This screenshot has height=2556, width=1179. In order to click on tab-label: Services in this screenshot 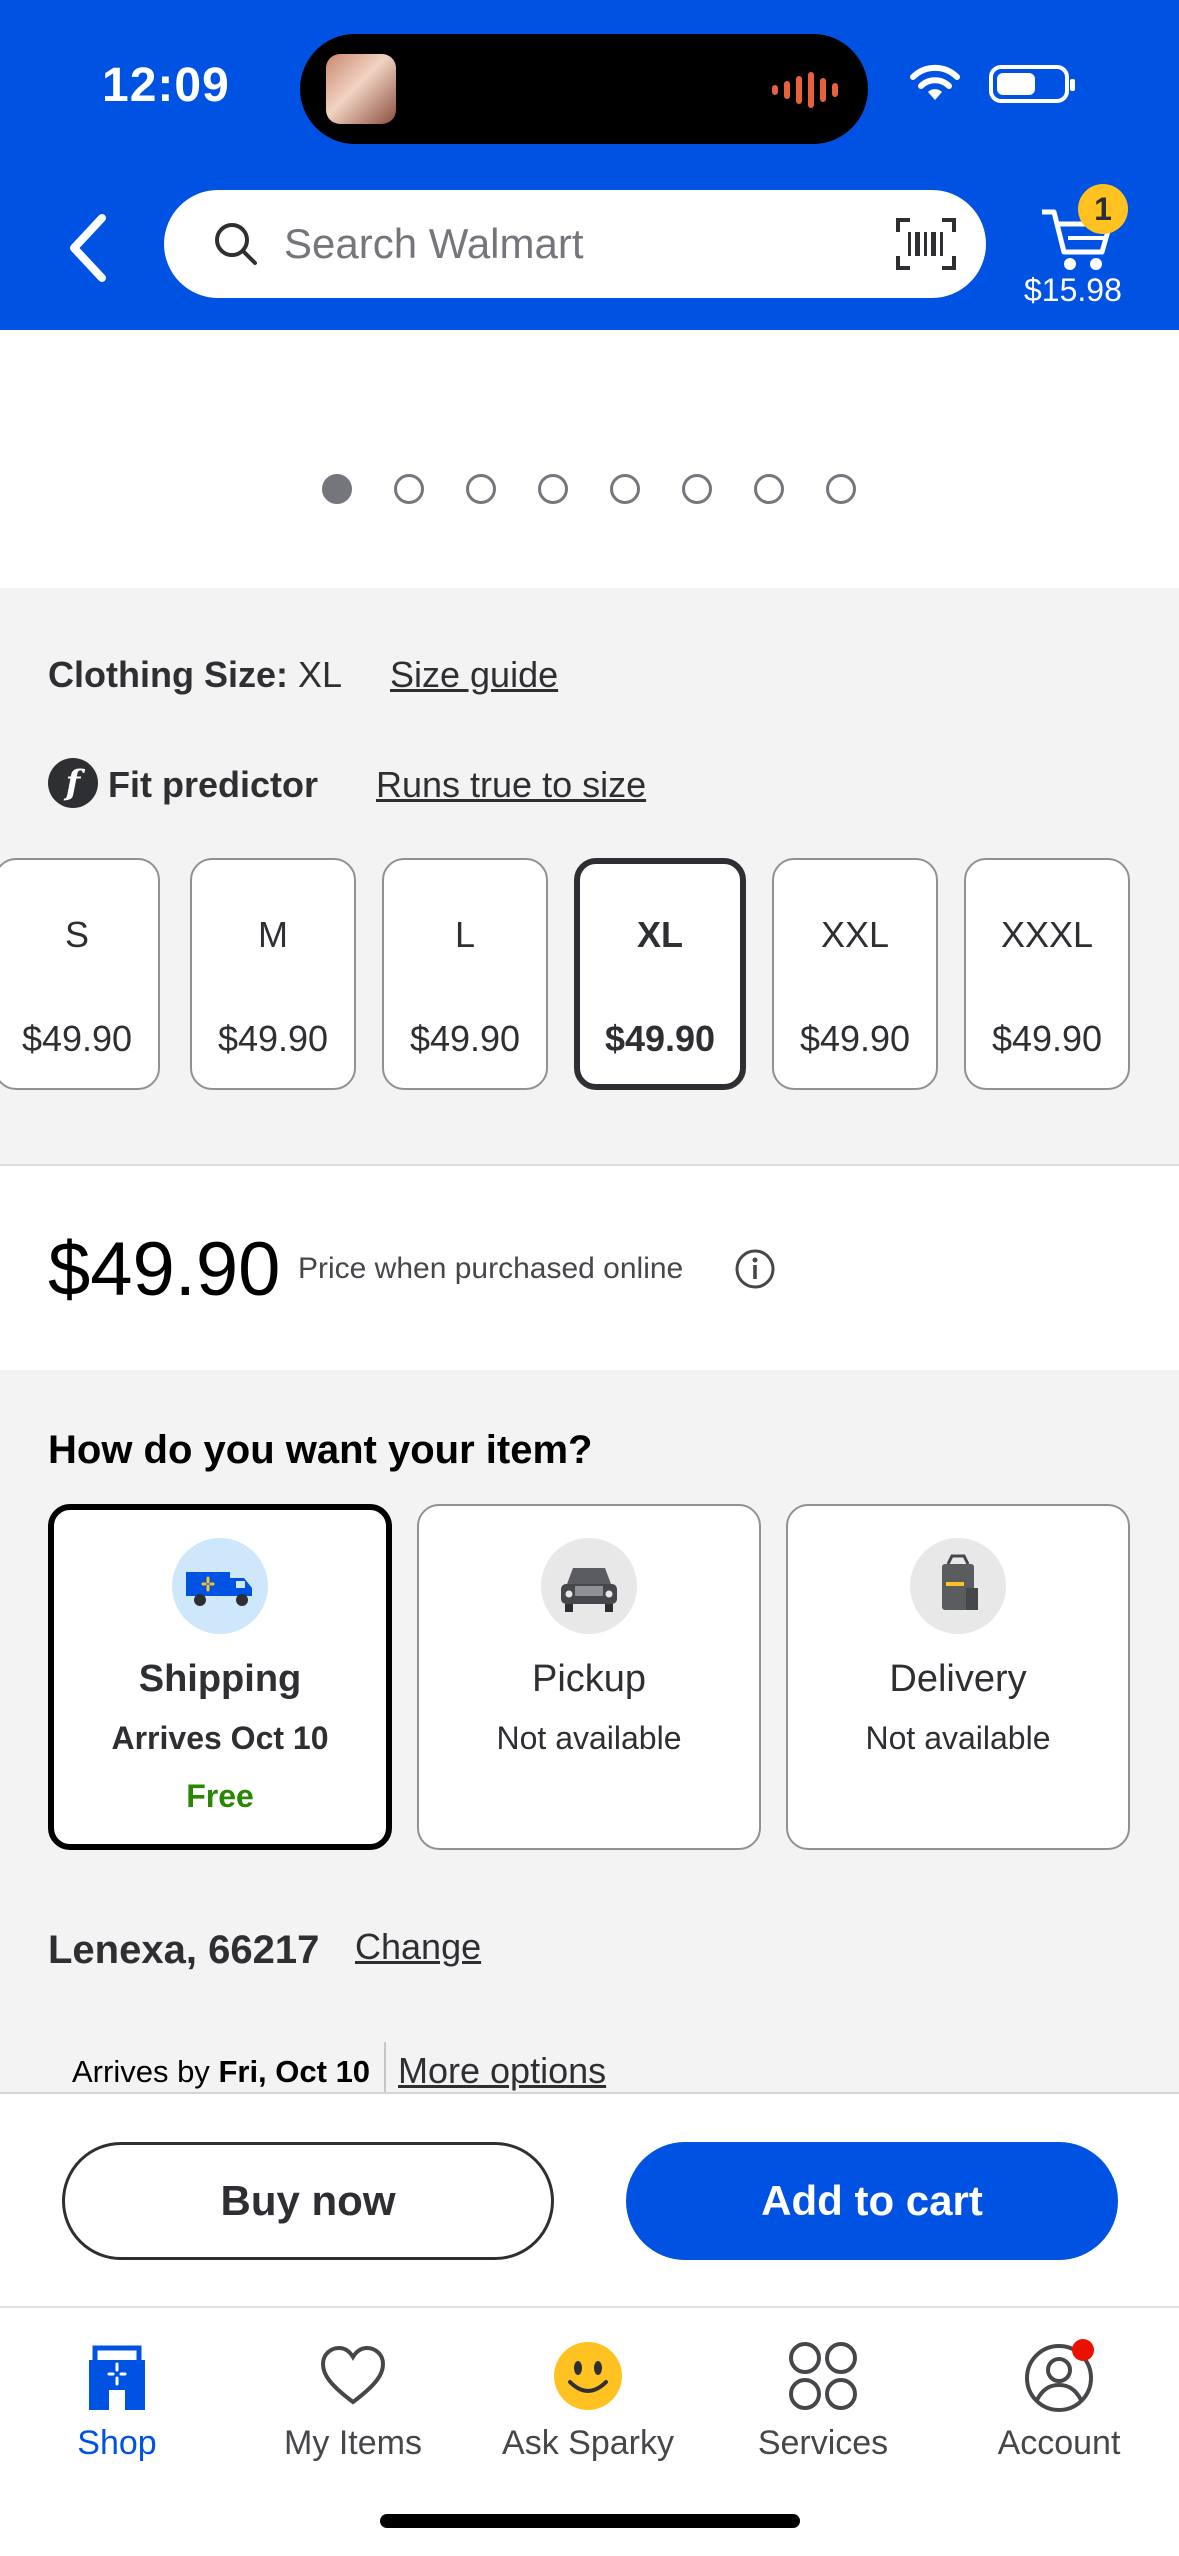, I will do `click(823, 2443)`.